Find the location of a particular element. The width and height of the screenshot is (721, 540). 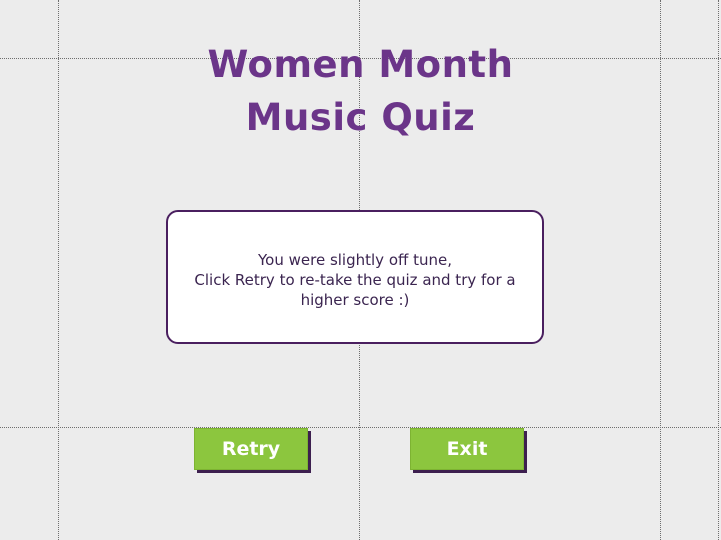

guide-line-horizontal is located at coordinates (360, 427).